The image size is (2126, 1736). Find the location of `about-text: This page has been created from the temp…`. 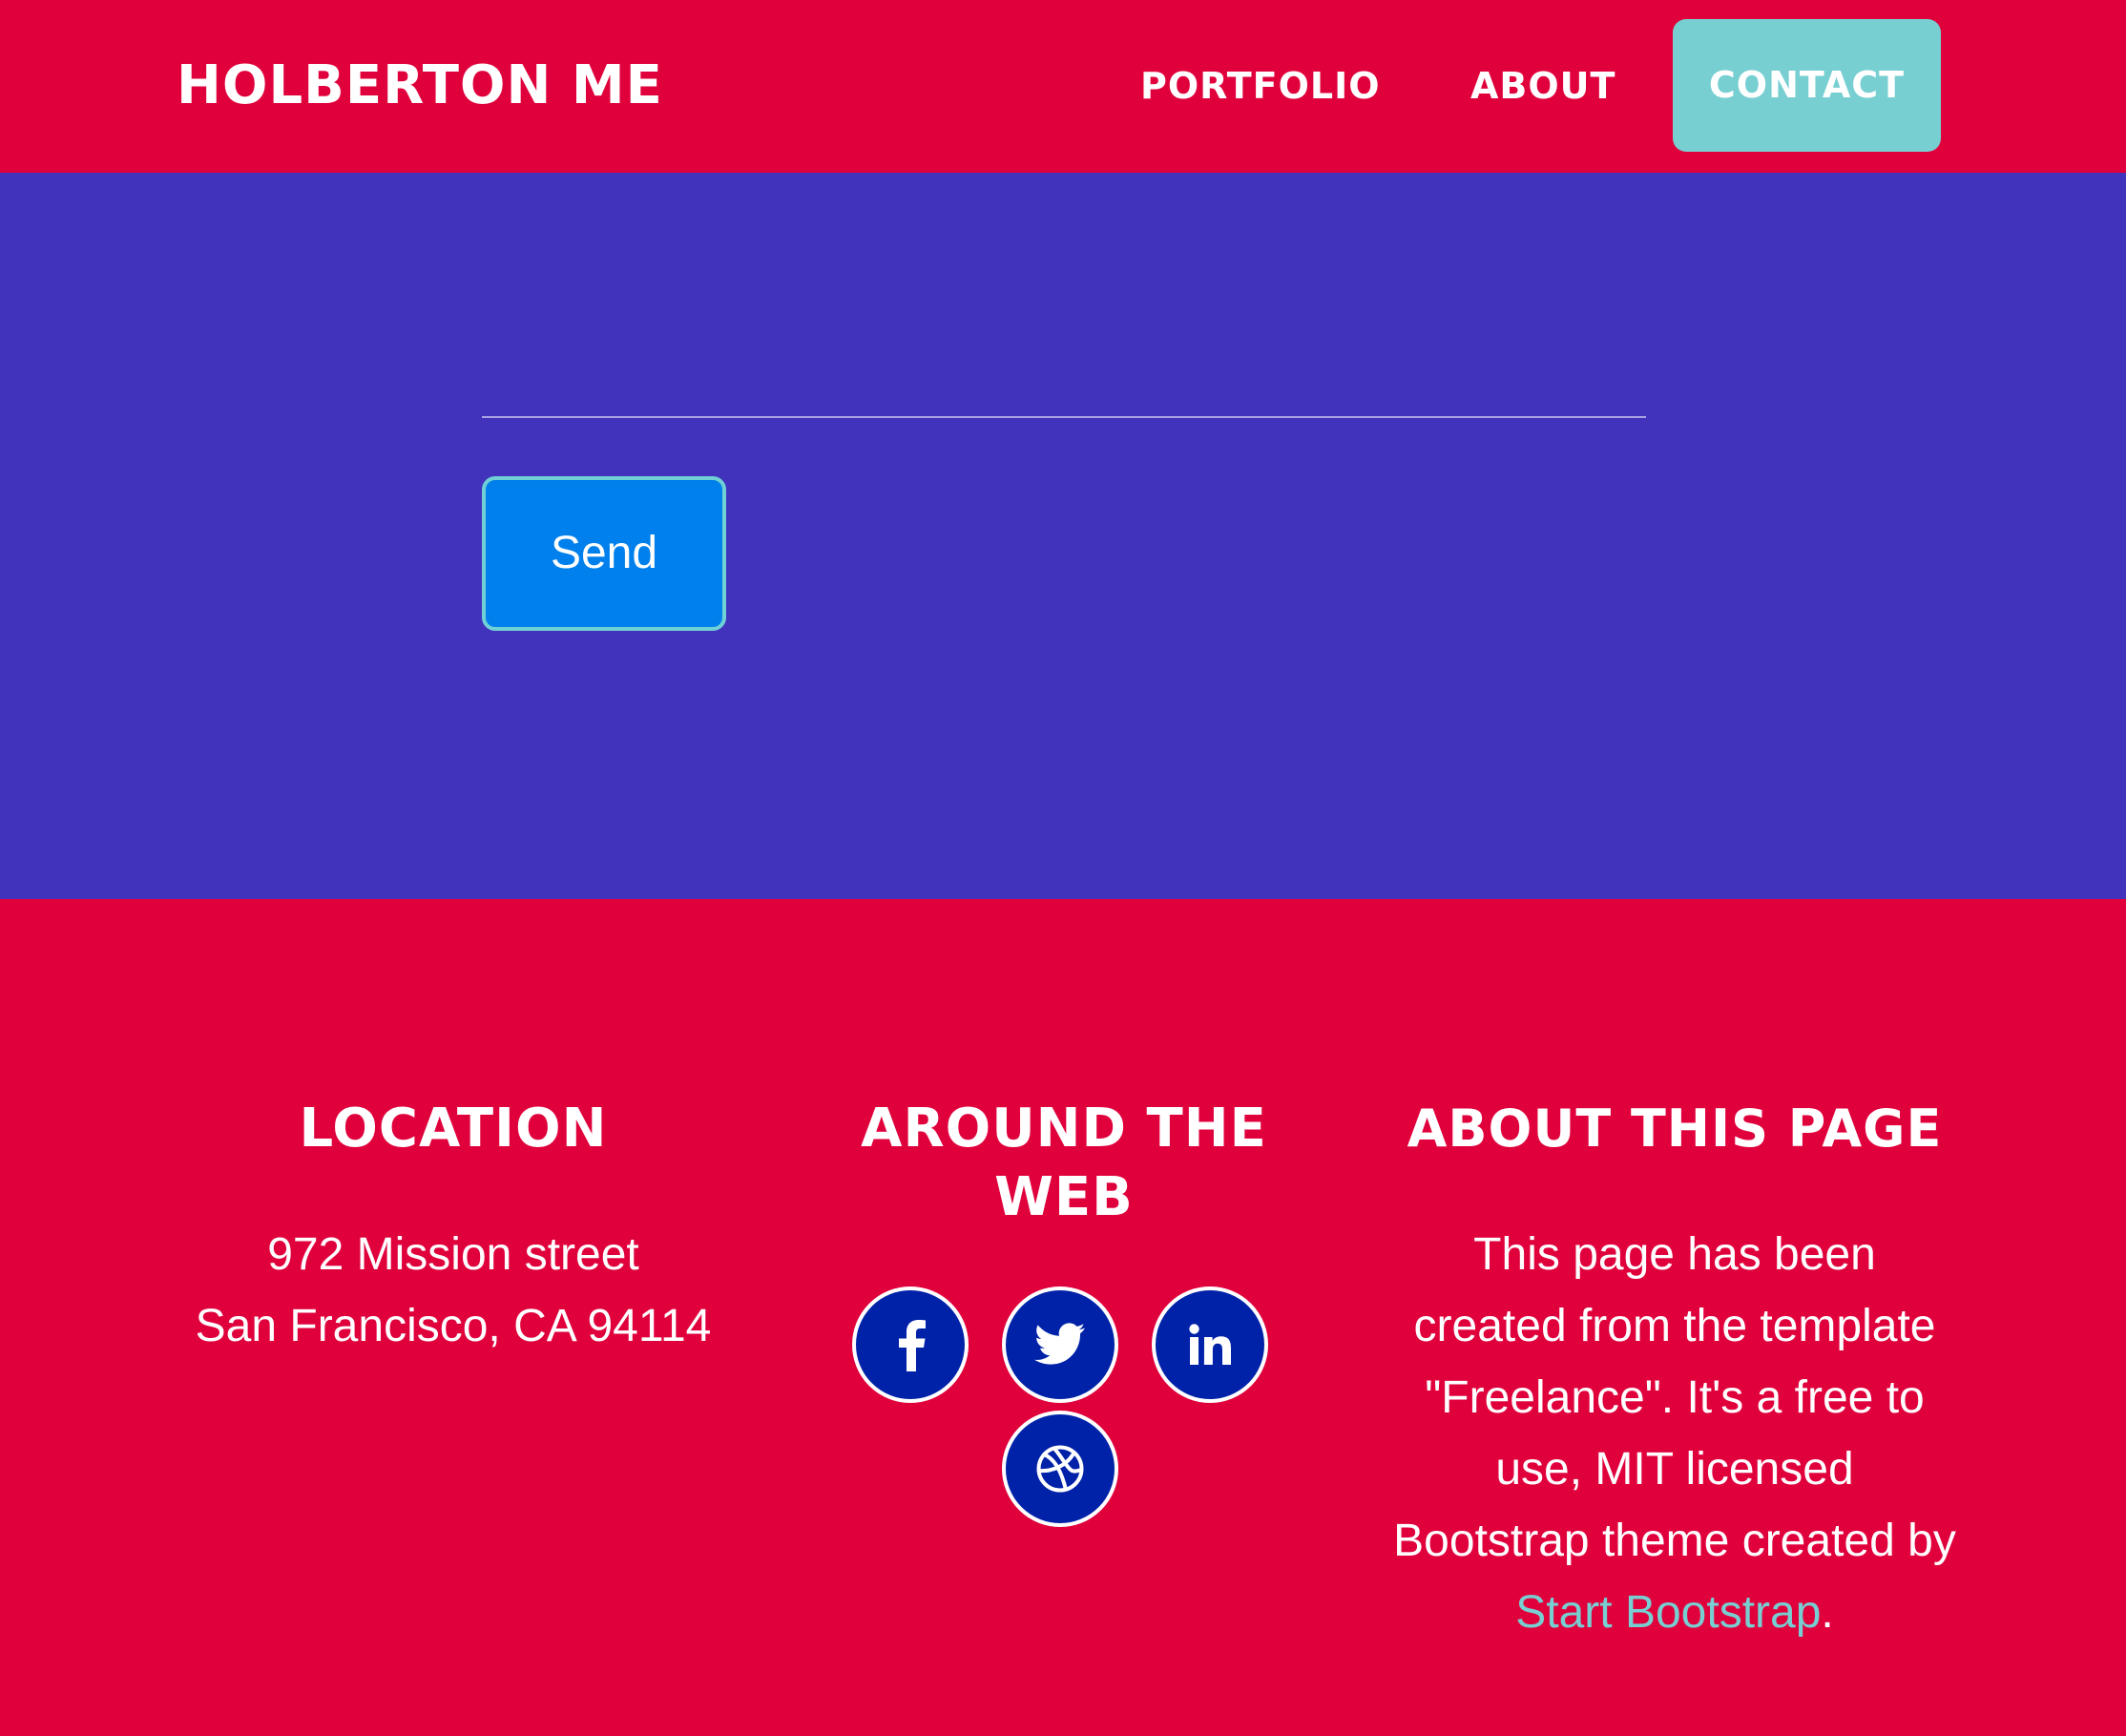

about-text: This page has been created from the temp… is located at coordinates (1674, 1397).